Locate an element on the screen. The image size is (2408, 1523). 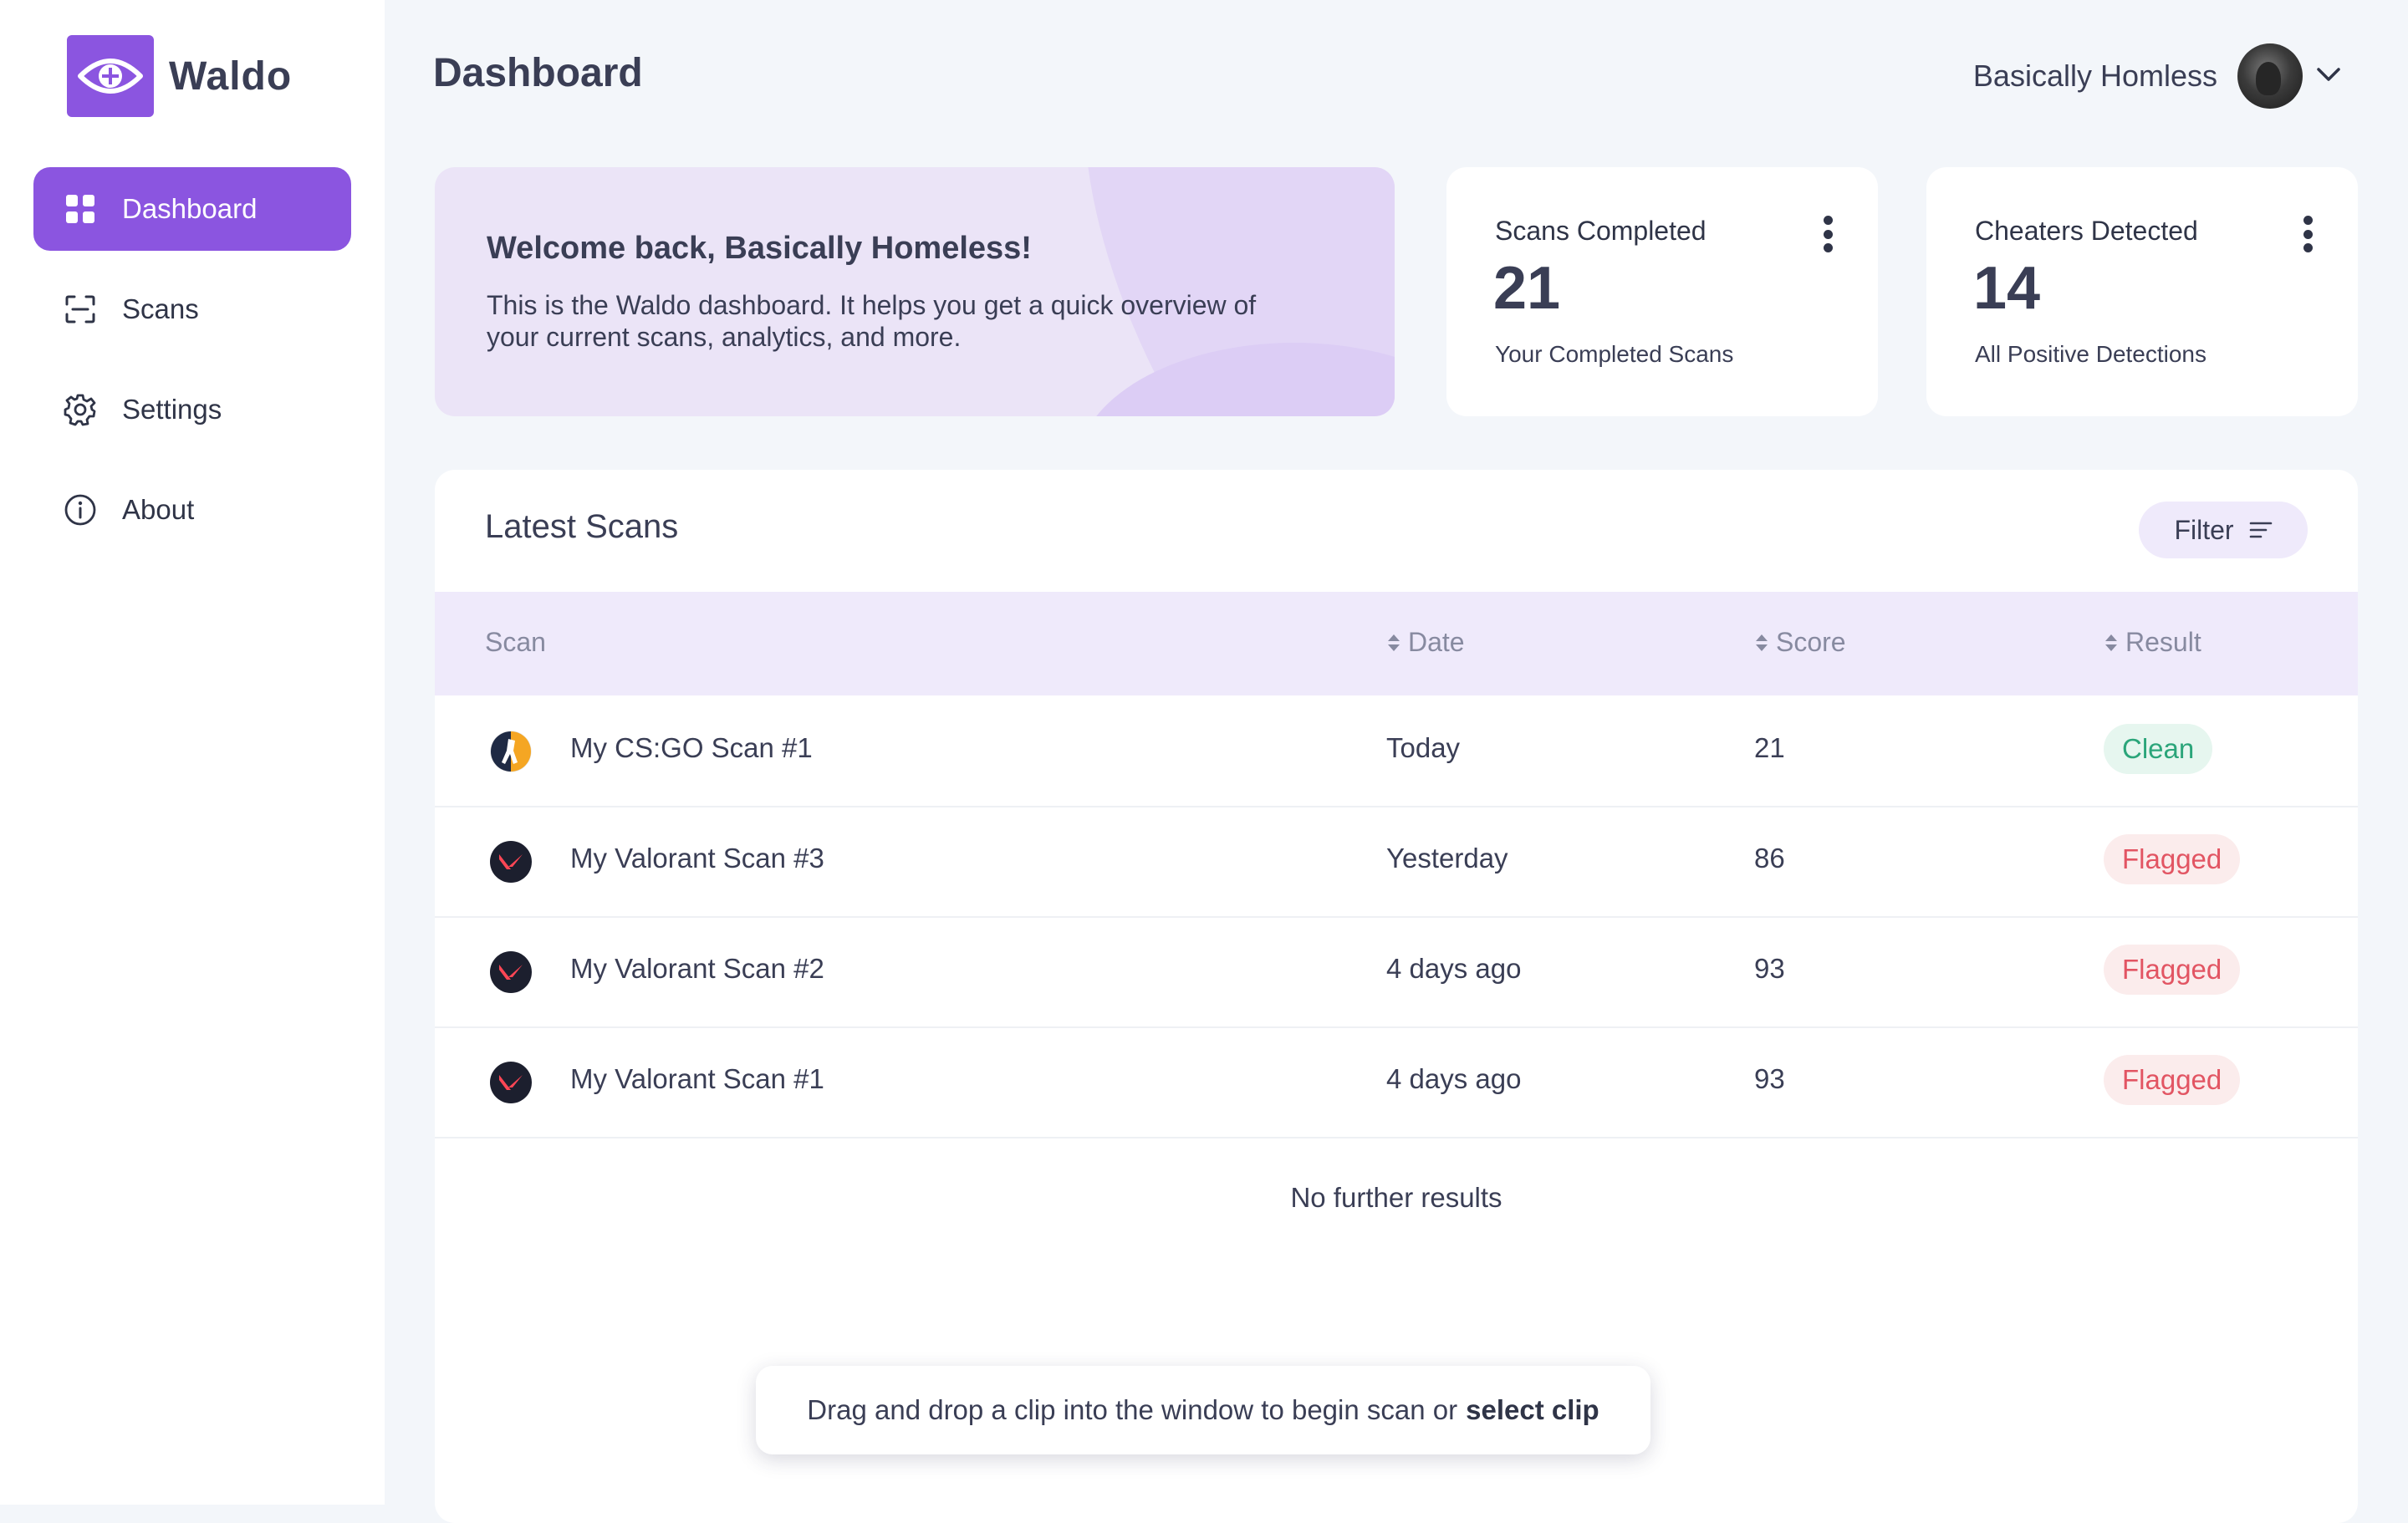
column-header-result: Result is located at coordinates (2153, 643).